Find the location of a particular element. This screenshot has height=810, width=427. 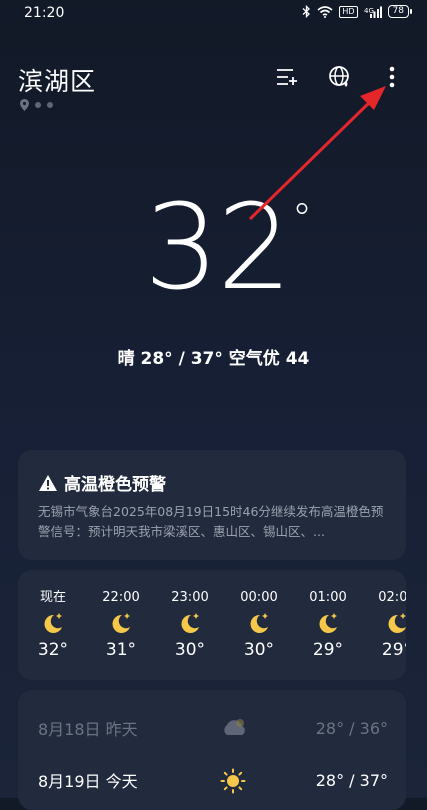

weather-summary: 晴 28° / 37° 空气优 44 is located at coordinates (213, 356).